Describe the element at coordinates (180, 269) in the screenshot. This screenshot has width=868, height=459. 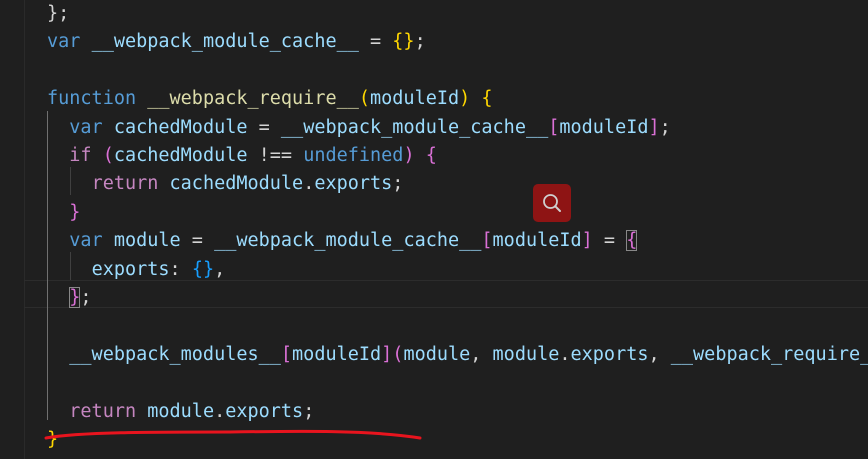
I see `code-token: :` at that location.